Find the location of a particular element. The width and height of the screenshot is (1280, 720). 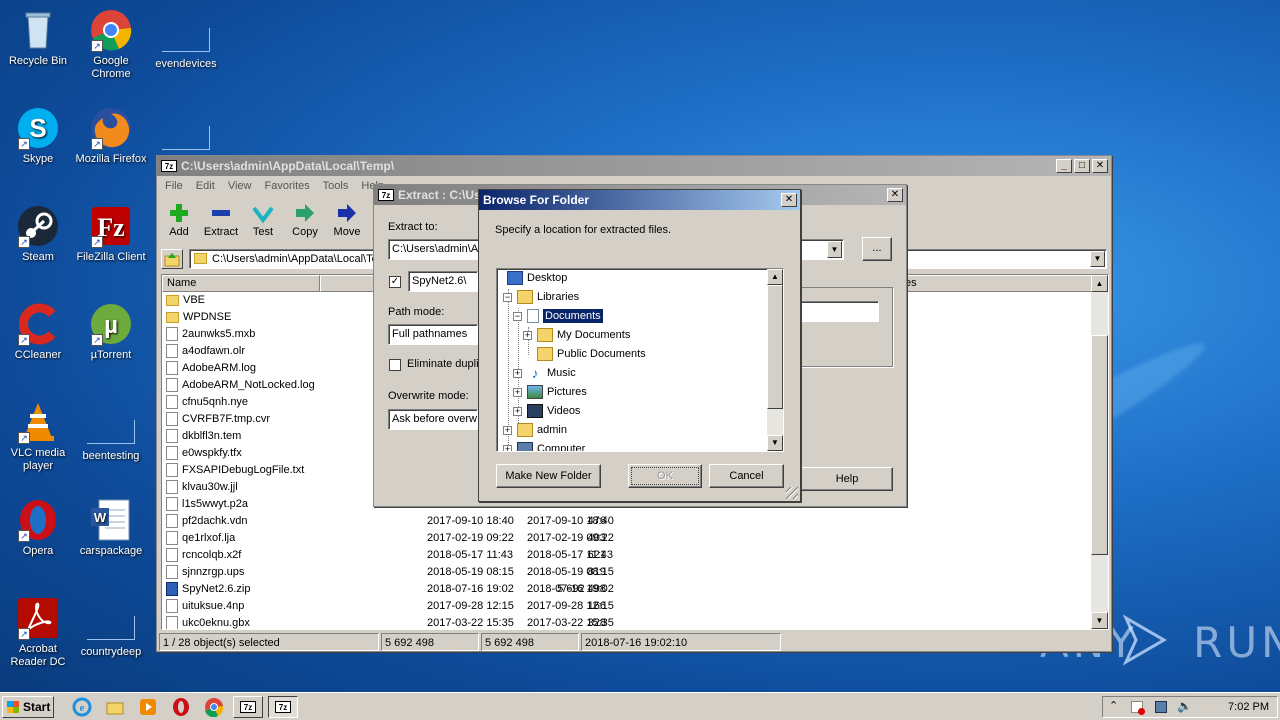

help-button: Help is located at coordinates (847, 479).